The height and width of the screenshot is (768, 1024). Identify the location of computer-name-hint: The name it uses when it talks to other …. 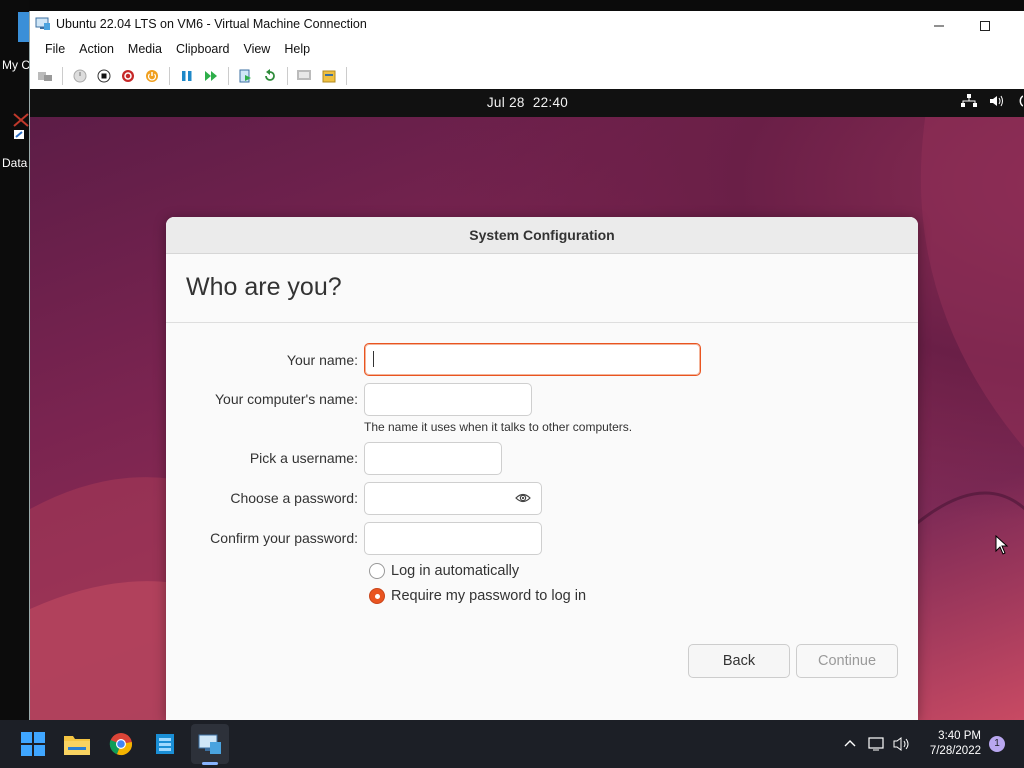
(498, 427).